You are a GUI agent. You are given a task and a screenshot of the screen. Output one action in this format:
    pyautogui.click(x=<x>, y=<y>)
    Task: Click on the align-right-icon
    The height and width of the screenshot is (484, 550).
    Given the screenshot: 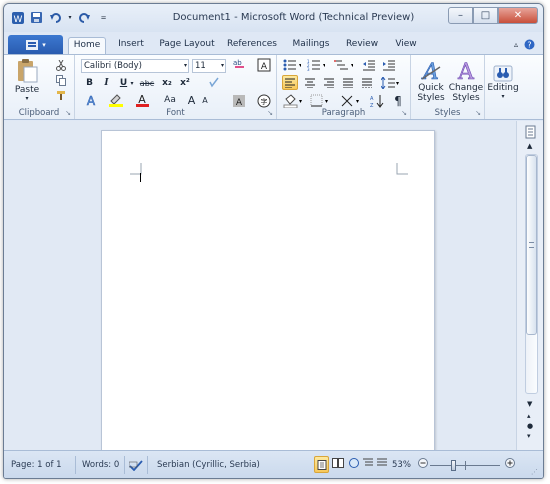 What is the action you would take?
    pyautogui.click(x=329, y=82)
    